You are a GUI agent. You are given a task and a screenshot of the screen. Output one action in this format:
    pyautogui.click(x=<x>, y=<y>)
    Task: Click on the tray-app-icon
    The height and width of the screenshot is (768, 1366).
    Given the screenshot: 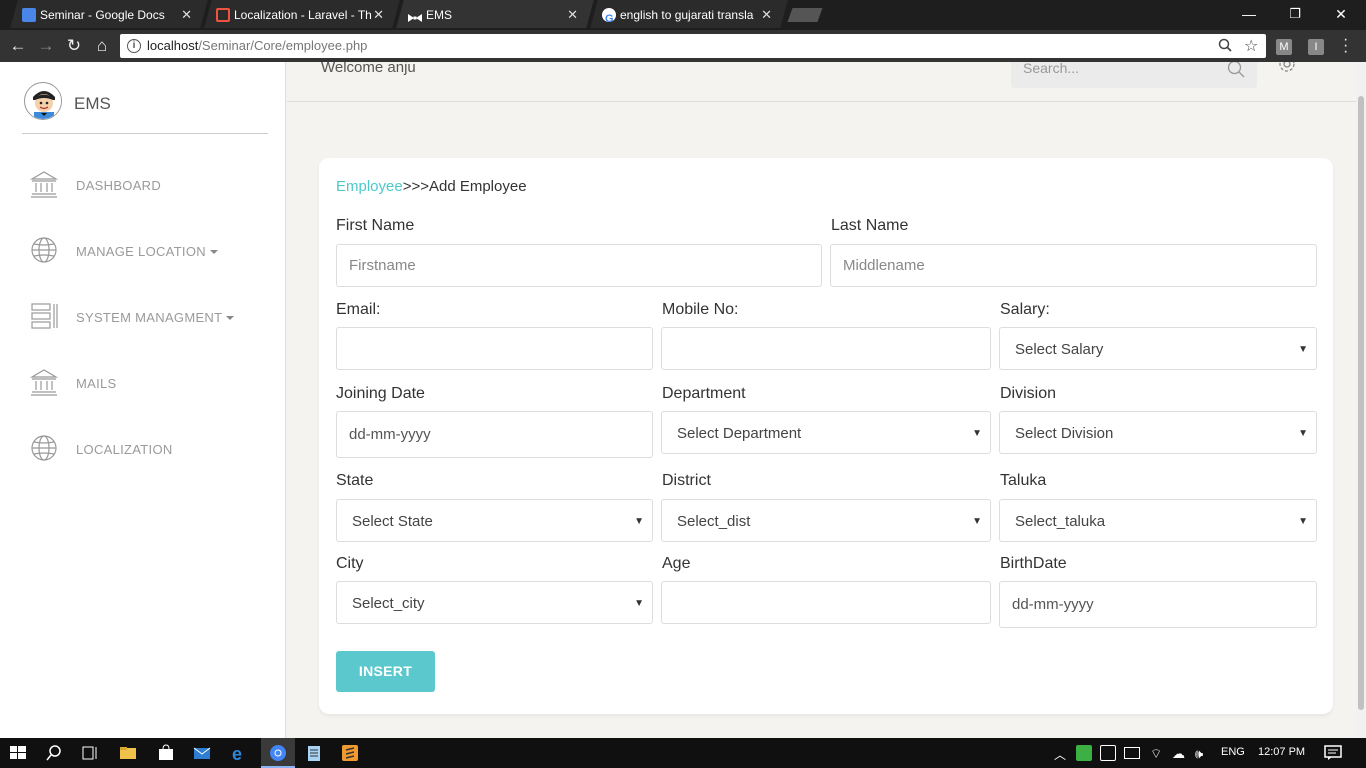 What is the action you would take?
    pyautogui.click(x=1084, y=753)
    